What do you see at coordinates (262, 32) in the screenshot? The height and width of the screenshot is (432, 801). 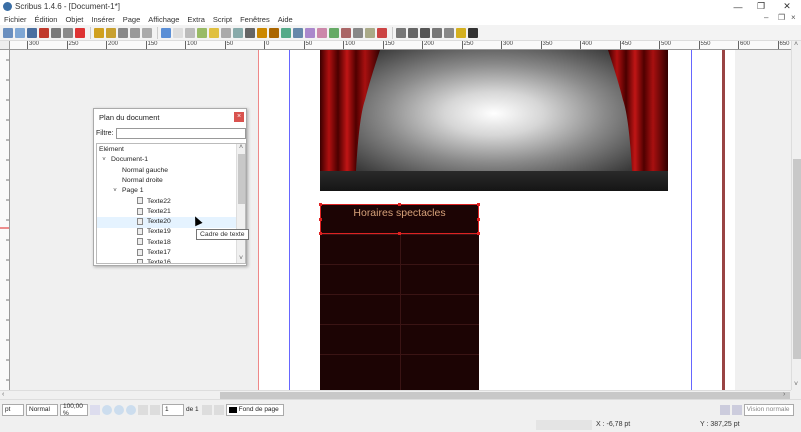 I see `bezier-icon` at bounding box center [262, 32].